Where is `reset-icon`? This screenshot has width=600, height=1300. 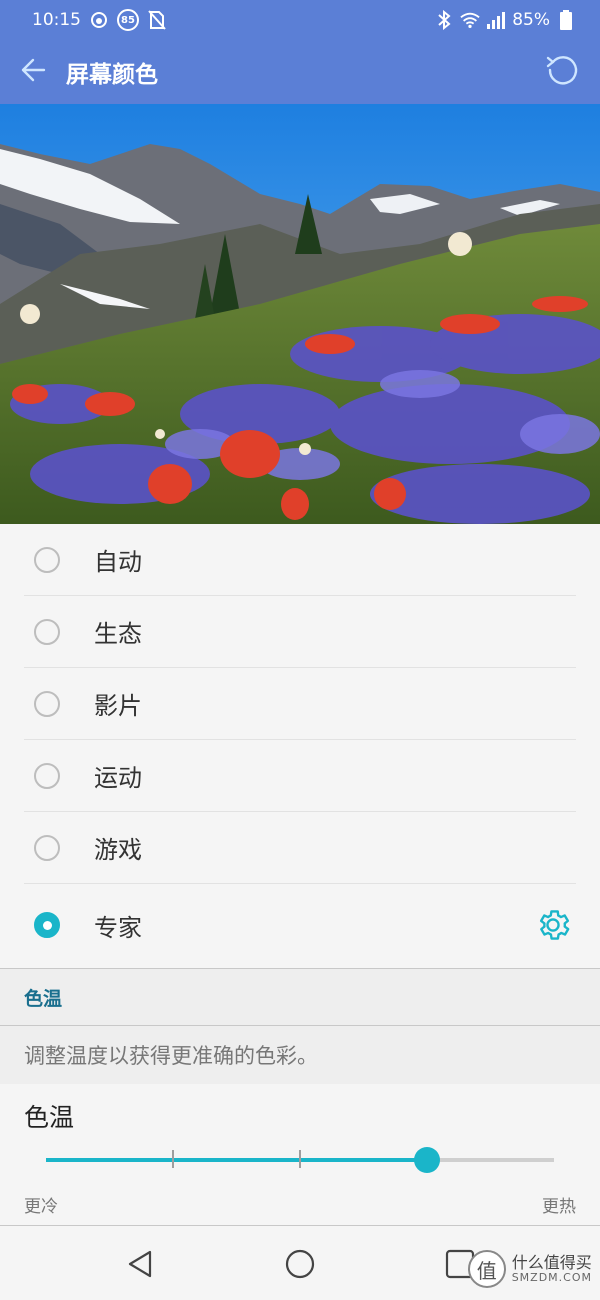 reset-icon is located at coordinates (562, 72).